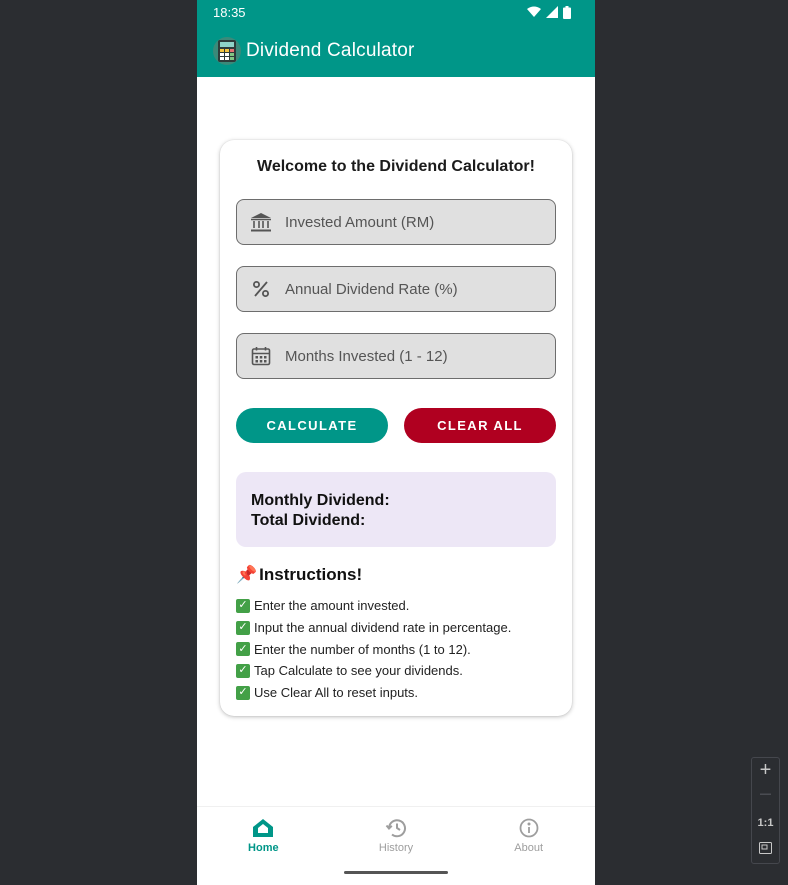 The image size is (788, 885). Describe the element at coordinates (311, 574) in the screenshot. I see `instructions-title: Instructions!` at that location.